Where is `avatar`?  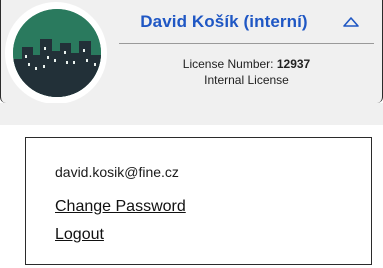
avatar is located at coordinates (57, 53).